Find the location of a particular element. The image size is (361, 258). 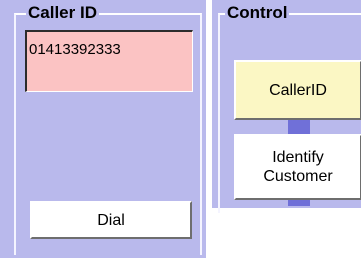

identify-label-line2: Customer is located at coordinates (298, 176).